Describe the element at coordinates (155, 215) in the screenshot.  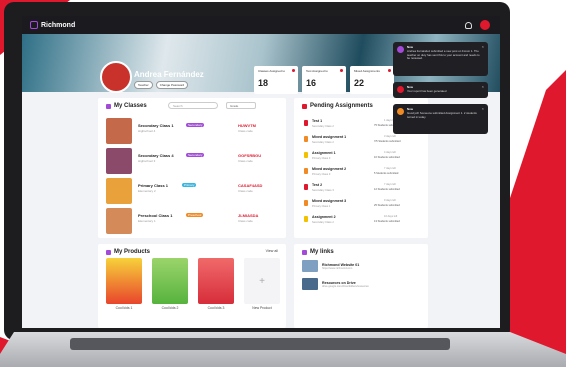
I see `class-name: Preschool Class 1` at that location.